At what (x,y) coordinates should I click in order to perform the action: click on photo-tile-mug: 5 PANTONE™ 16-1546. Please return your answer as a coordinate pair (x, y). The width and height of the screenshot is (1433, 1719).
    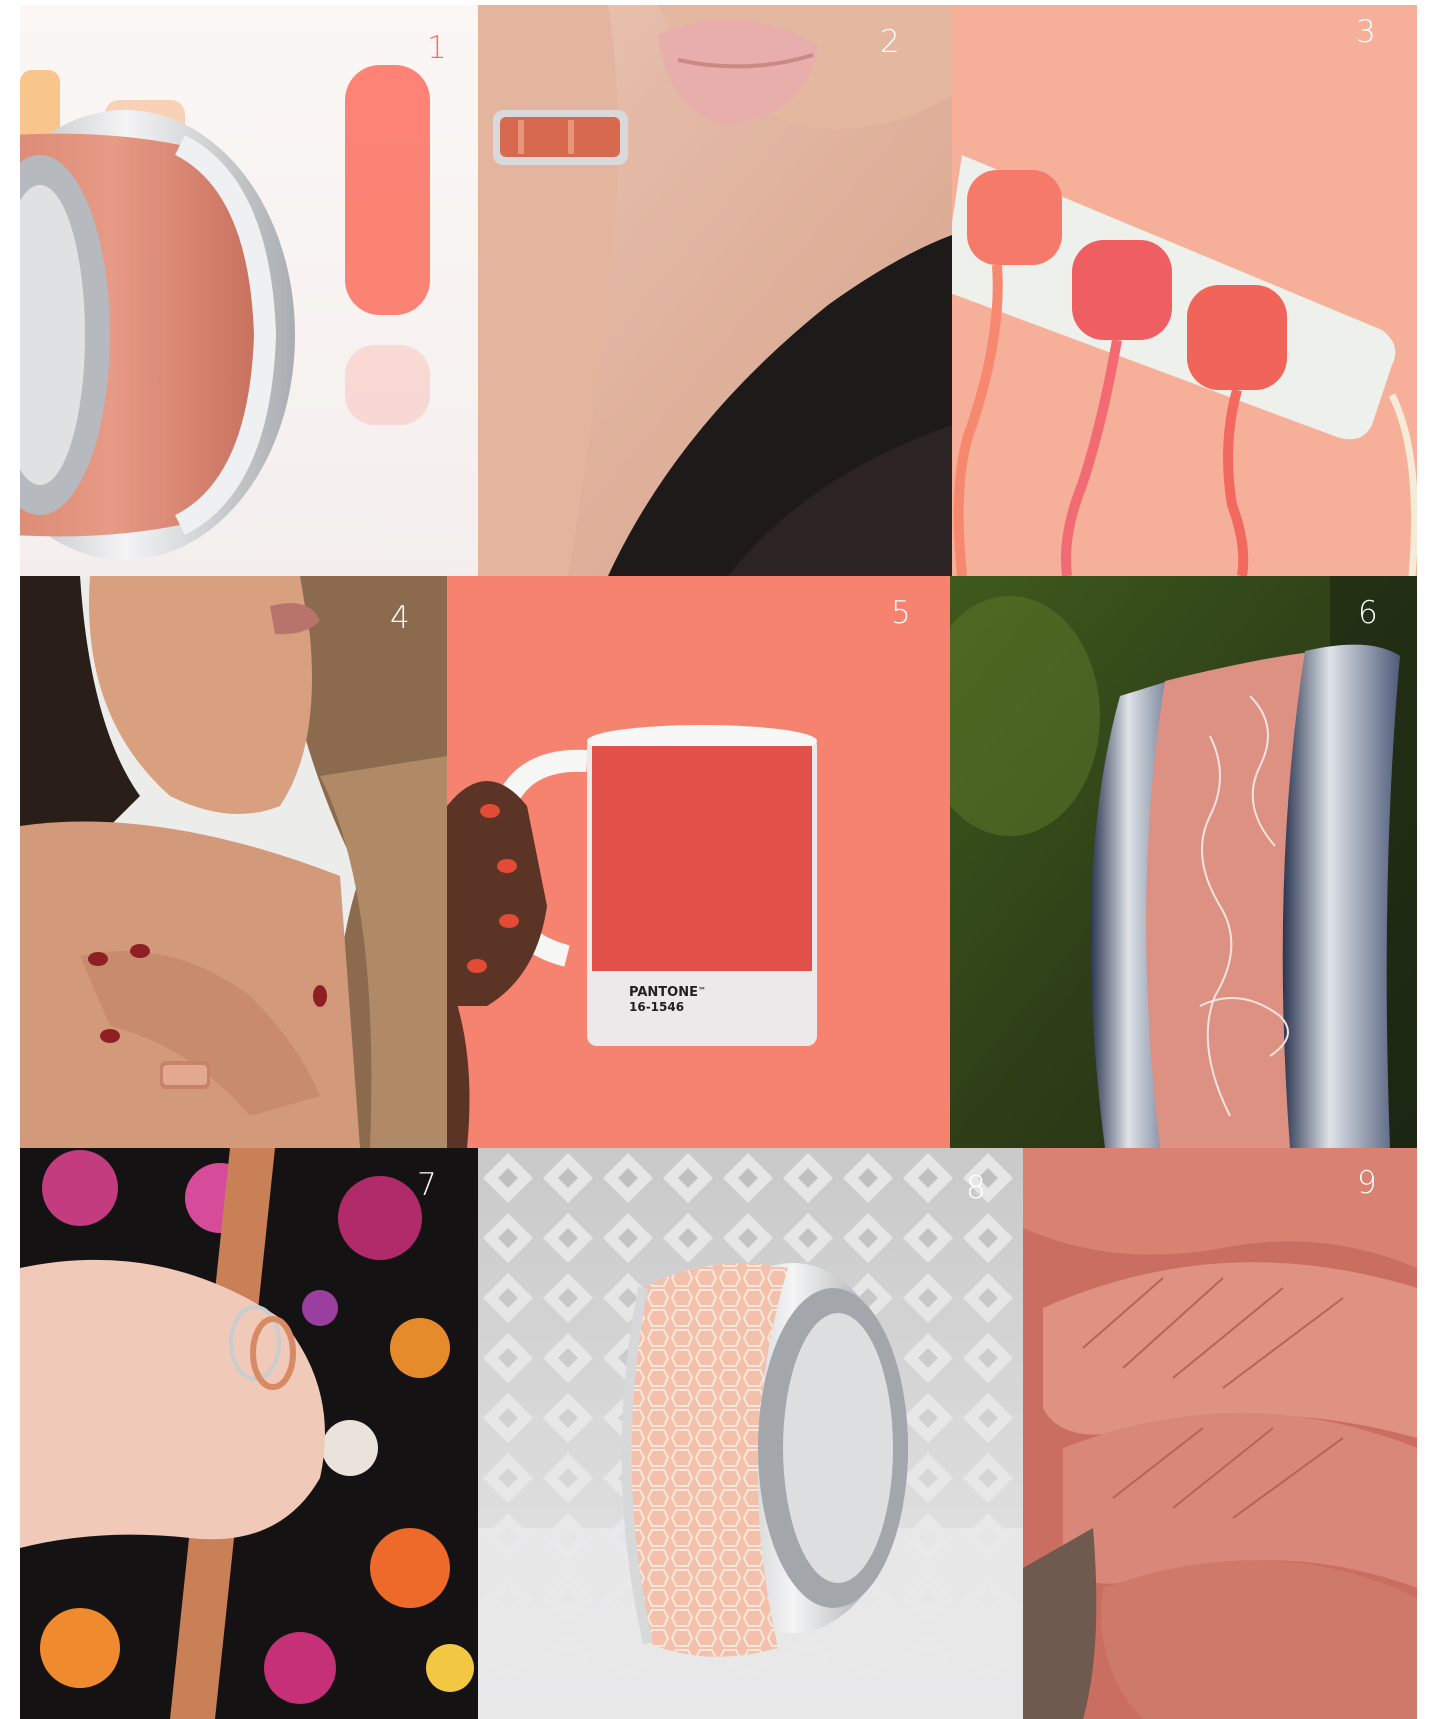
    Looking at the image, I should click on (698, 862).